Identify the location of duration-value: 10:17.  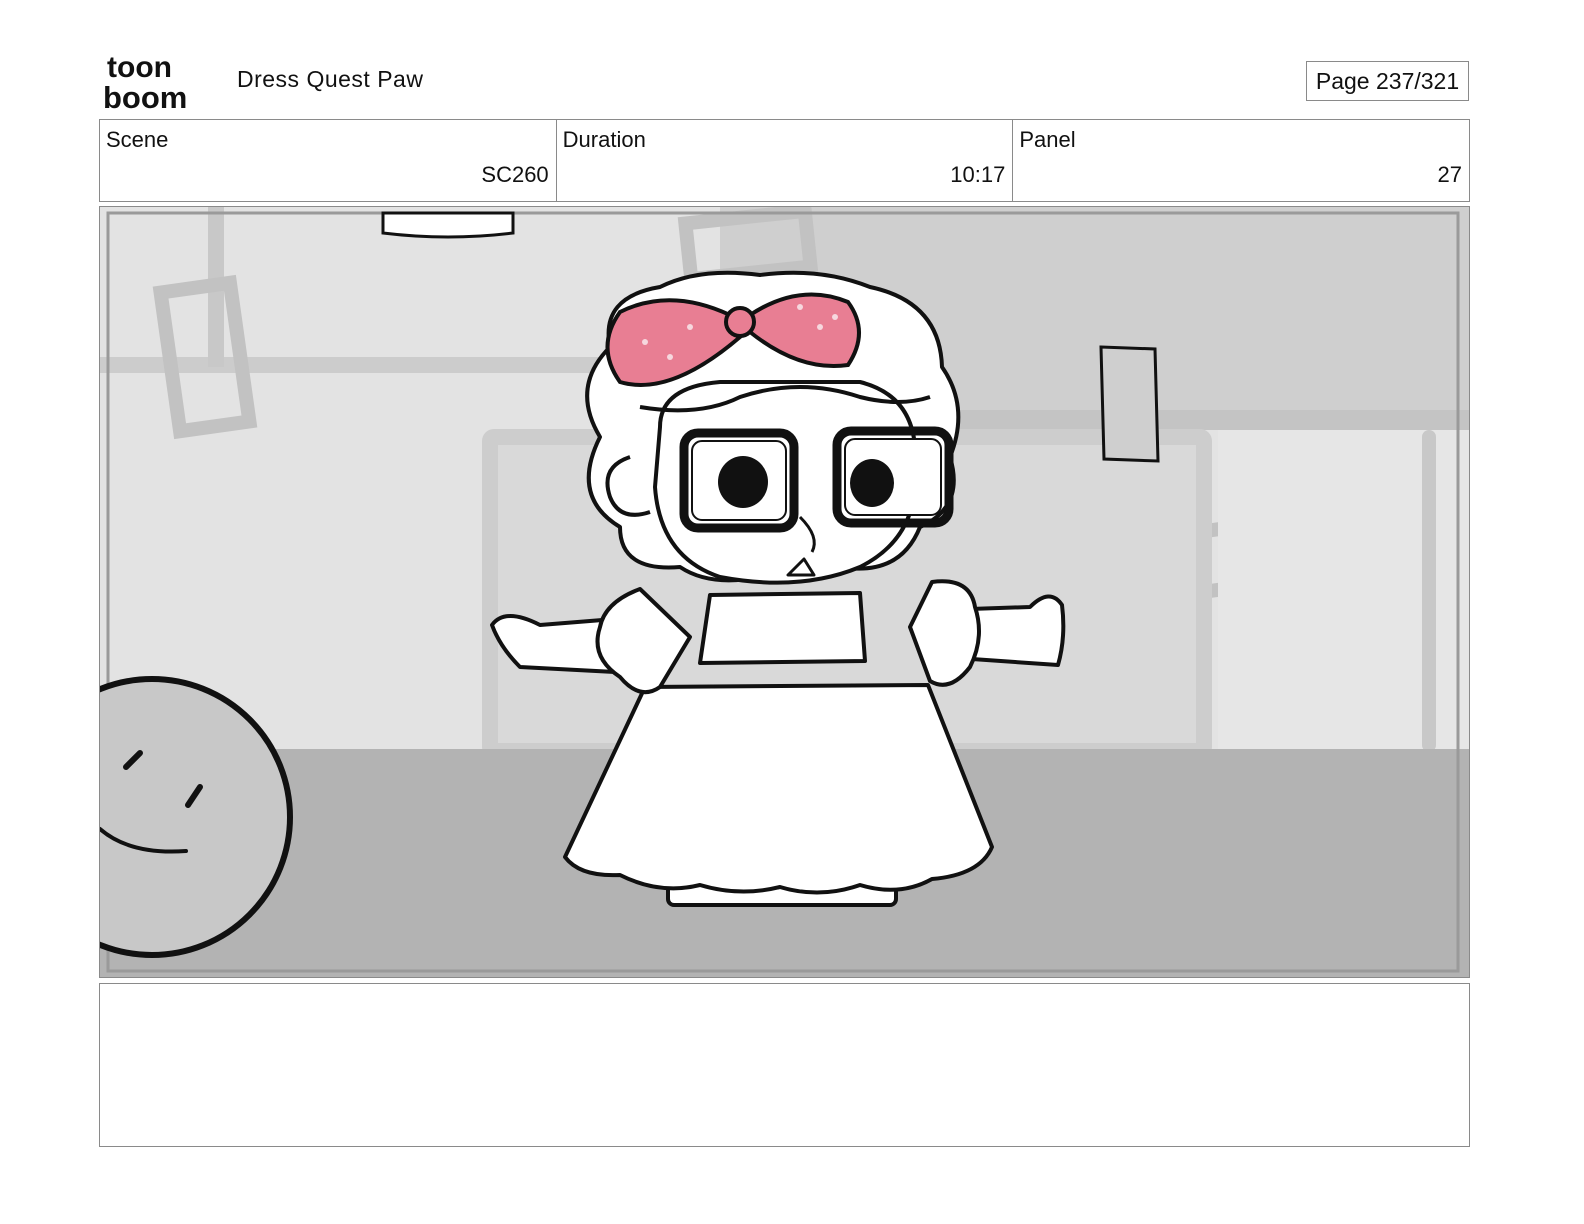
(978, 174).